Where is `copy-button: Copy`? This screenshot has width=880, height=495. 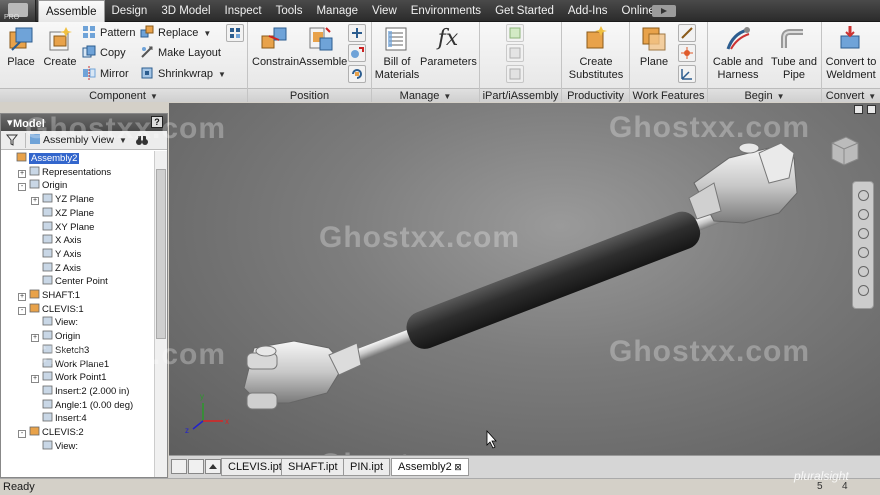
copy-button: Copy is located at coordinates (104, 53).